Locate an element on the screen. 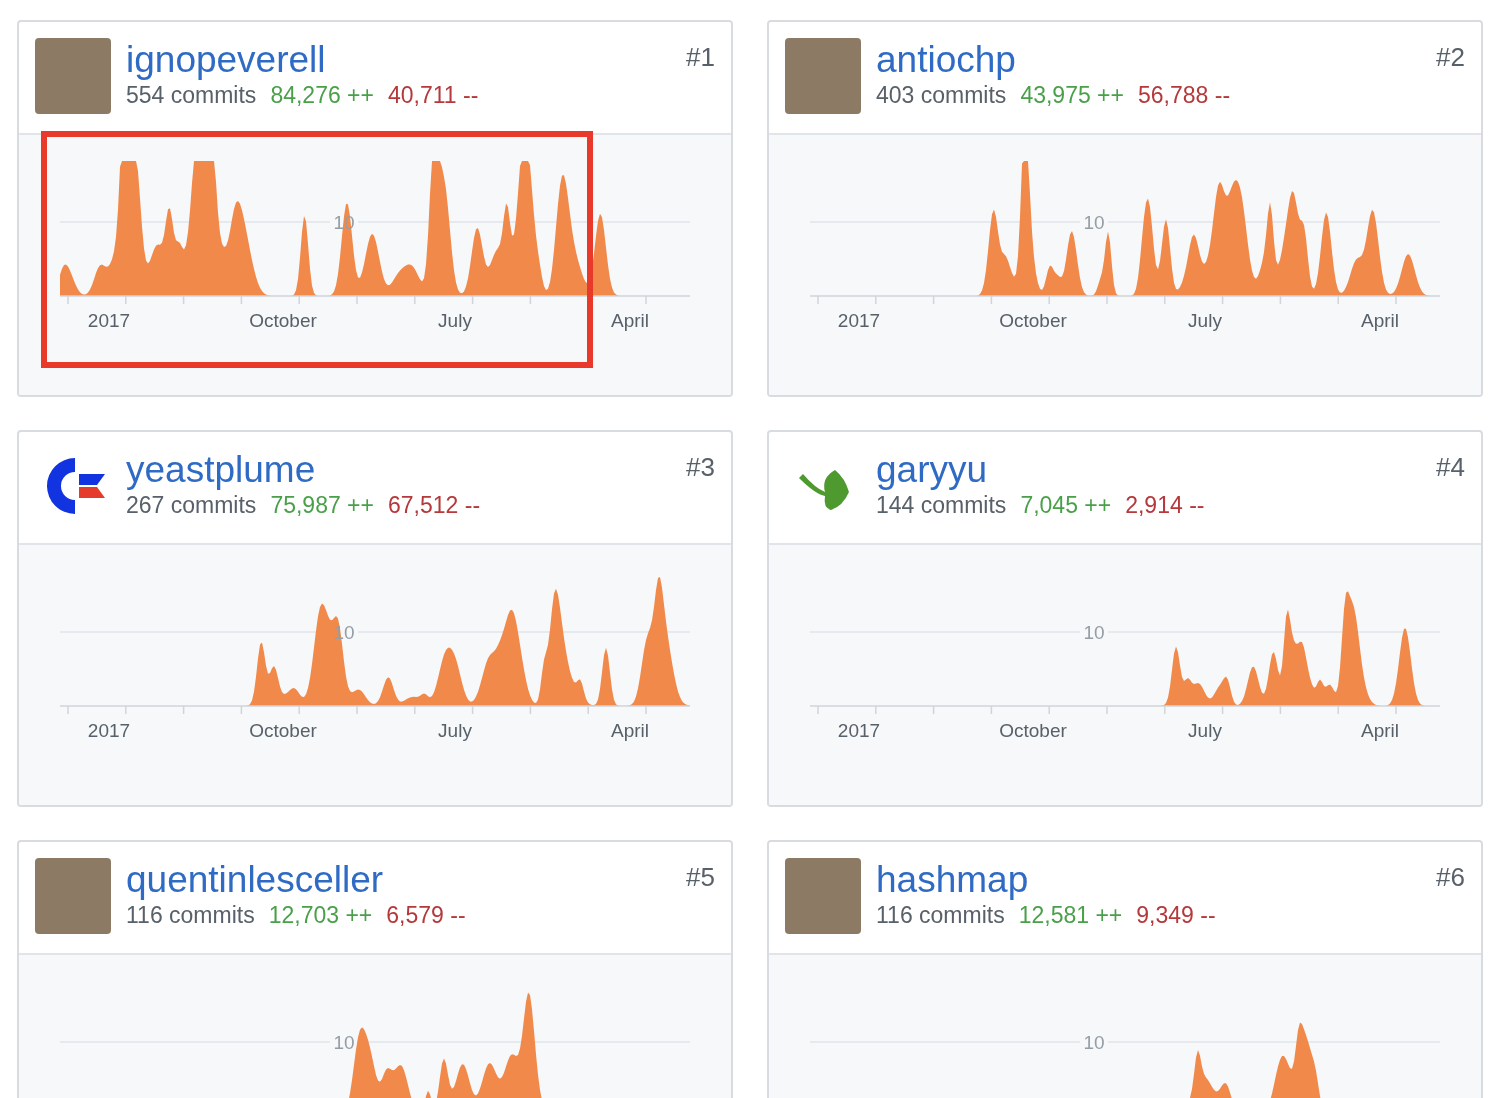  username-link: garyyu is located at coordinates (1040, 470).